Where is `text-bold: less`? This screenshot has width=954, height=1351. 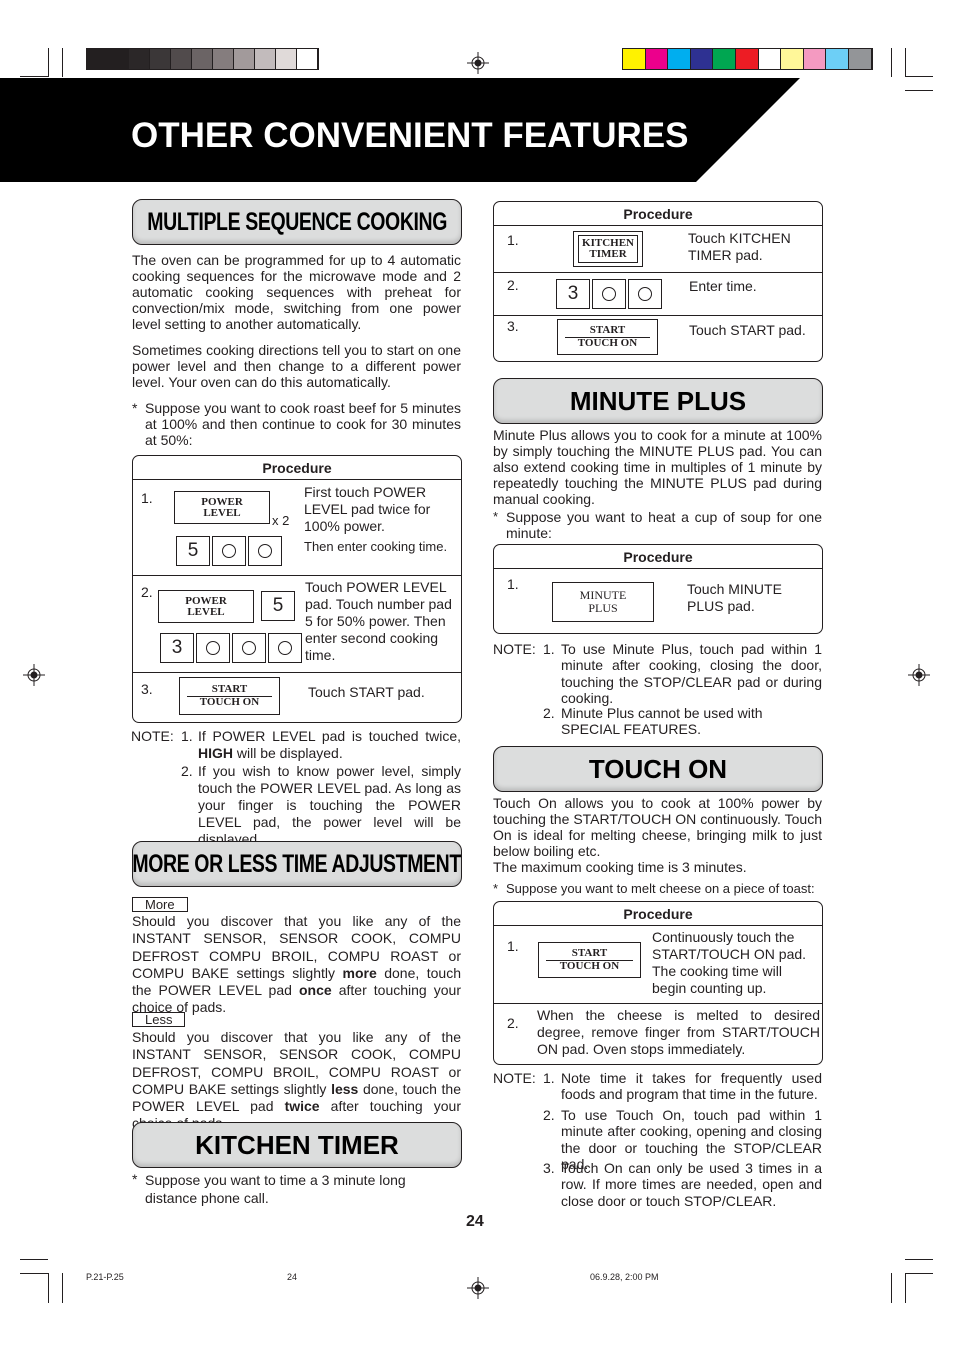
text-bold: less is located at coordinates (345, 1088).